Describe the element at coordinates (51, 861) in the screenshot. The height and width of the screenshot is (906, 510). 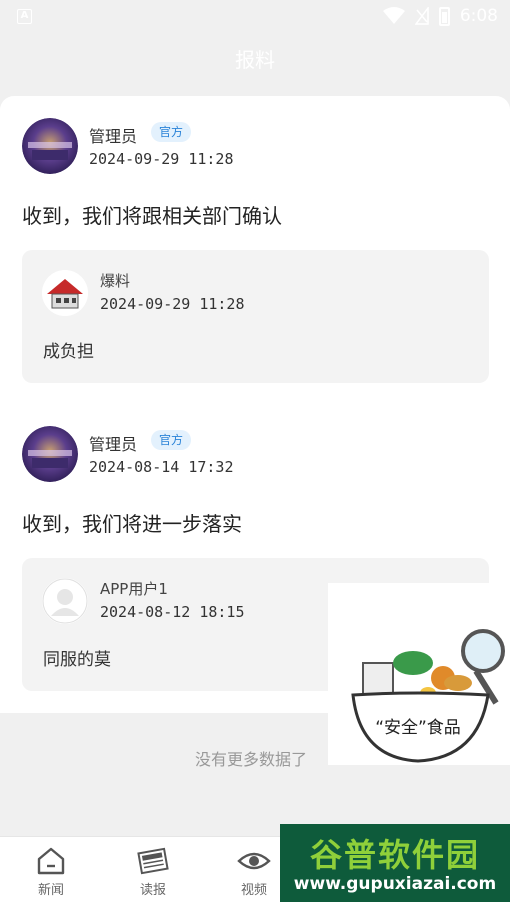
I see `home-icon` at that location.